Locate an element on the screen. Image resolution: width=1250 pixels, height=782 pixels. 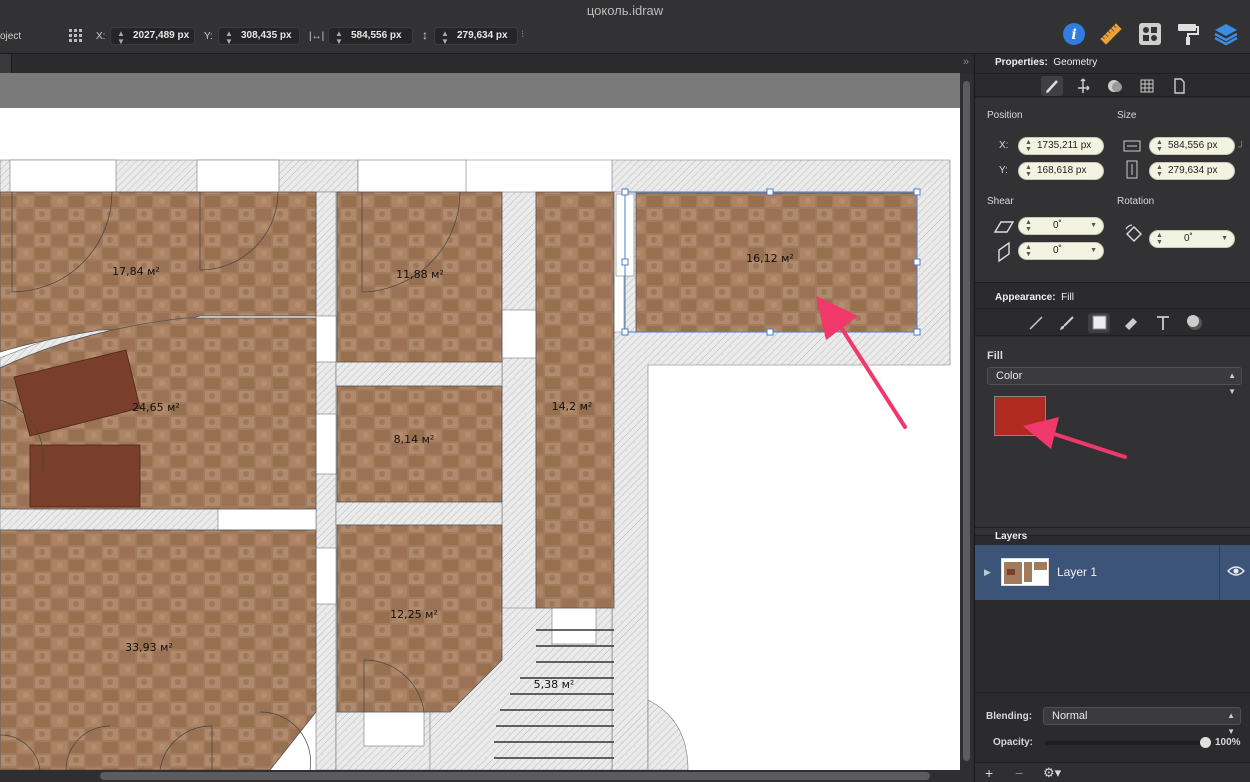
grid-icon is located at coordinates (1150, 34).